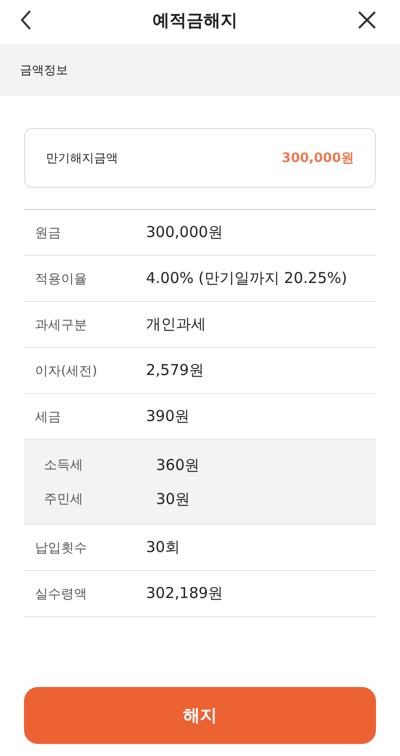 This screenshot has width=400, height=756. What do you see at coordinates (48, 233) in the screenshot?
I see `row-label: 원금` at bounding box center [48, 233].